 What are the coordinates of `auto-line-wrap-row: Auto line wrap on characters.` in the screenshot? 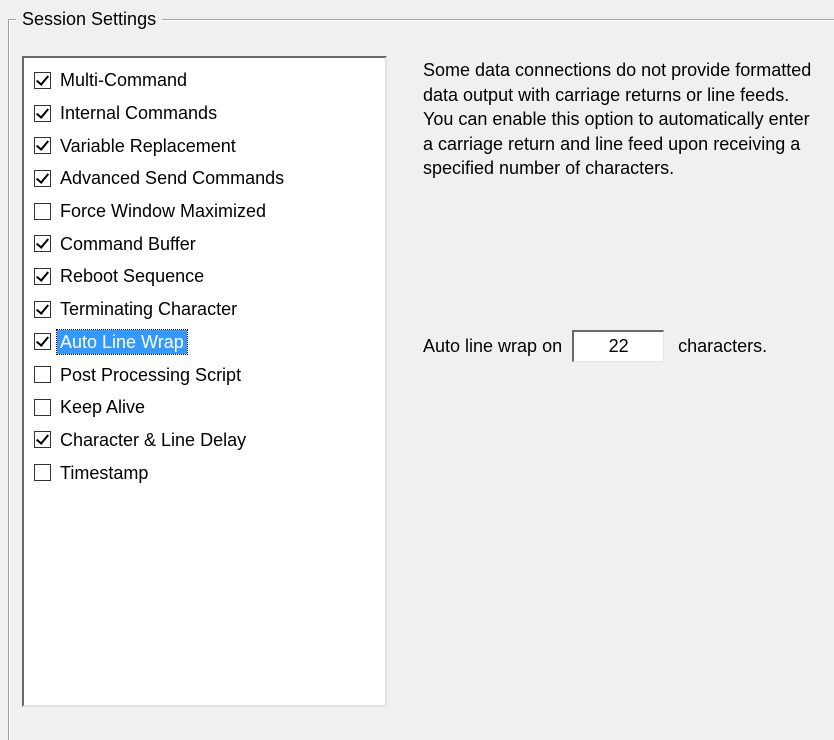 It's located at (595, 346).